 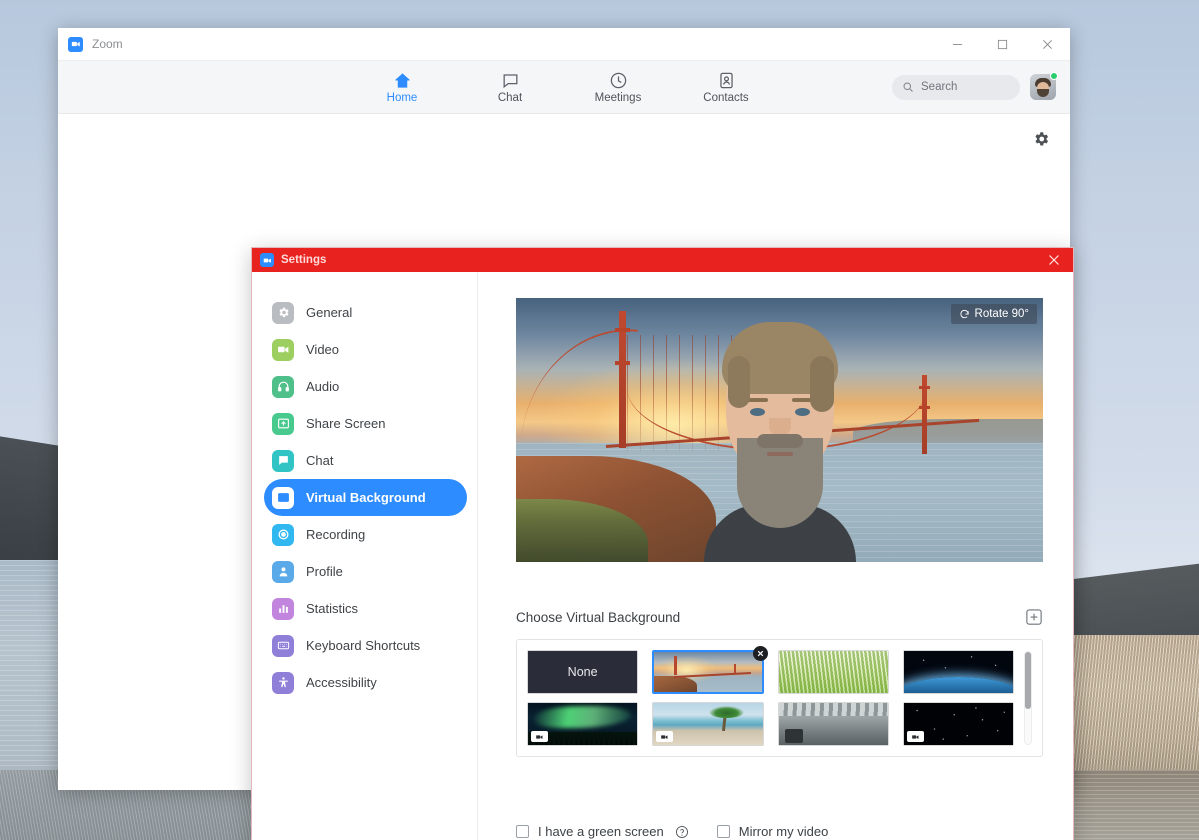 What do you see at coordinates (708, 724) in the screenshot?
I see `background-thumb-beach` at bounding box center [708, 724].